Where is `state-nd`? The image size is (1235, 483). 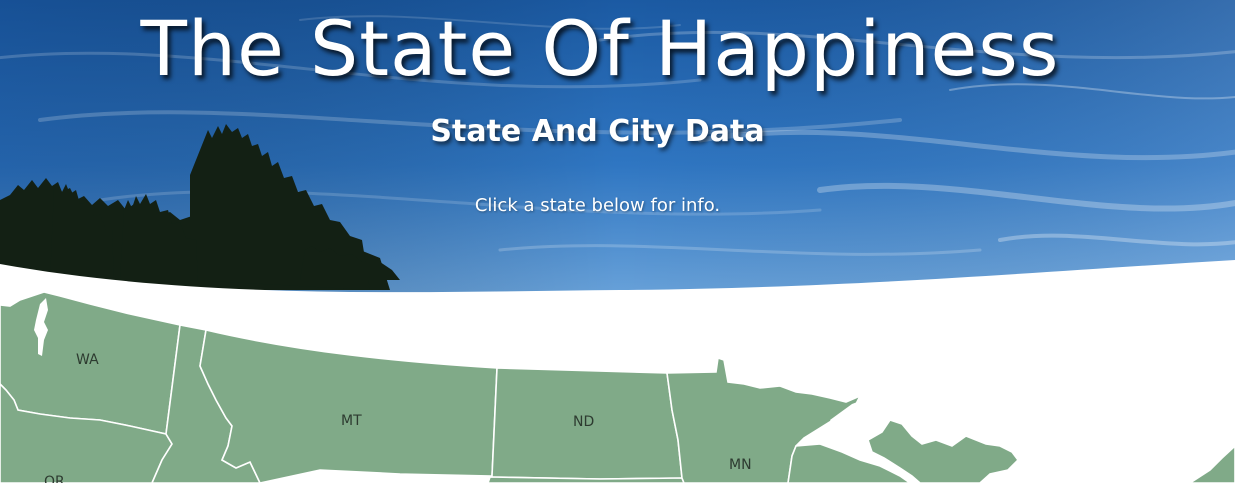 state-nd is located at coordinates (586, 423).